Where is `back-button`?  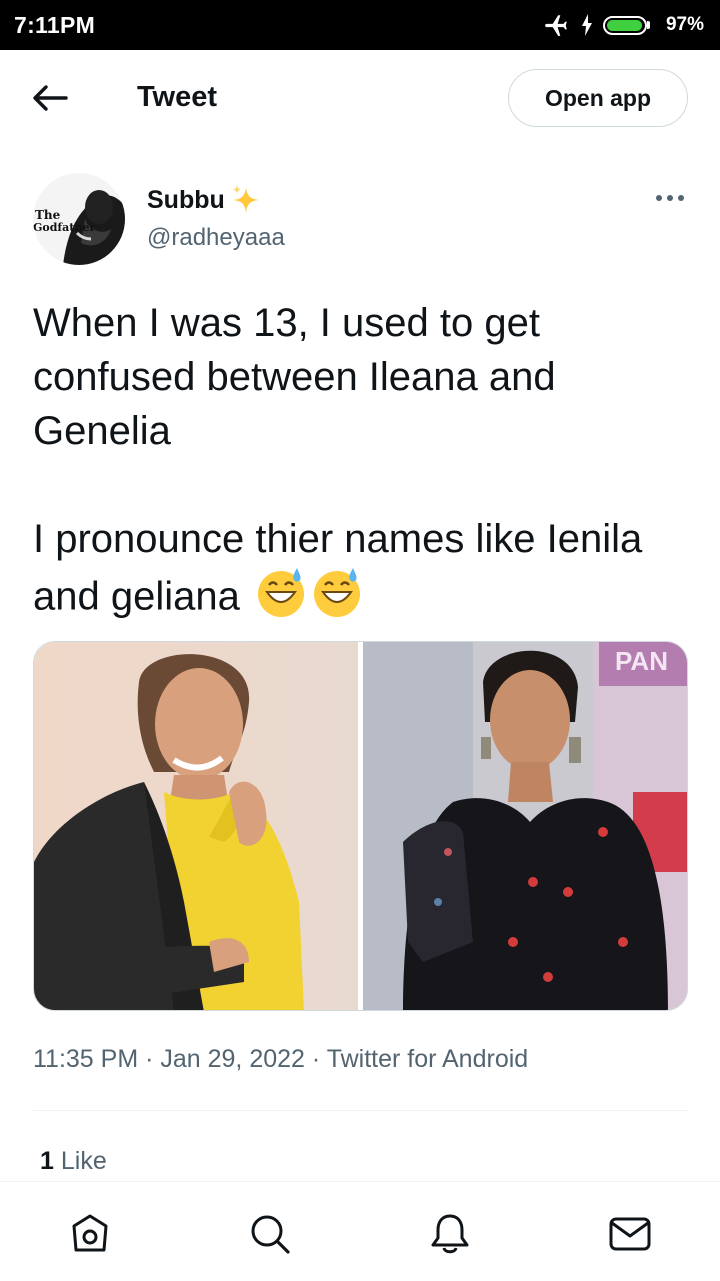
back-button is located at coordinates (50, 98).